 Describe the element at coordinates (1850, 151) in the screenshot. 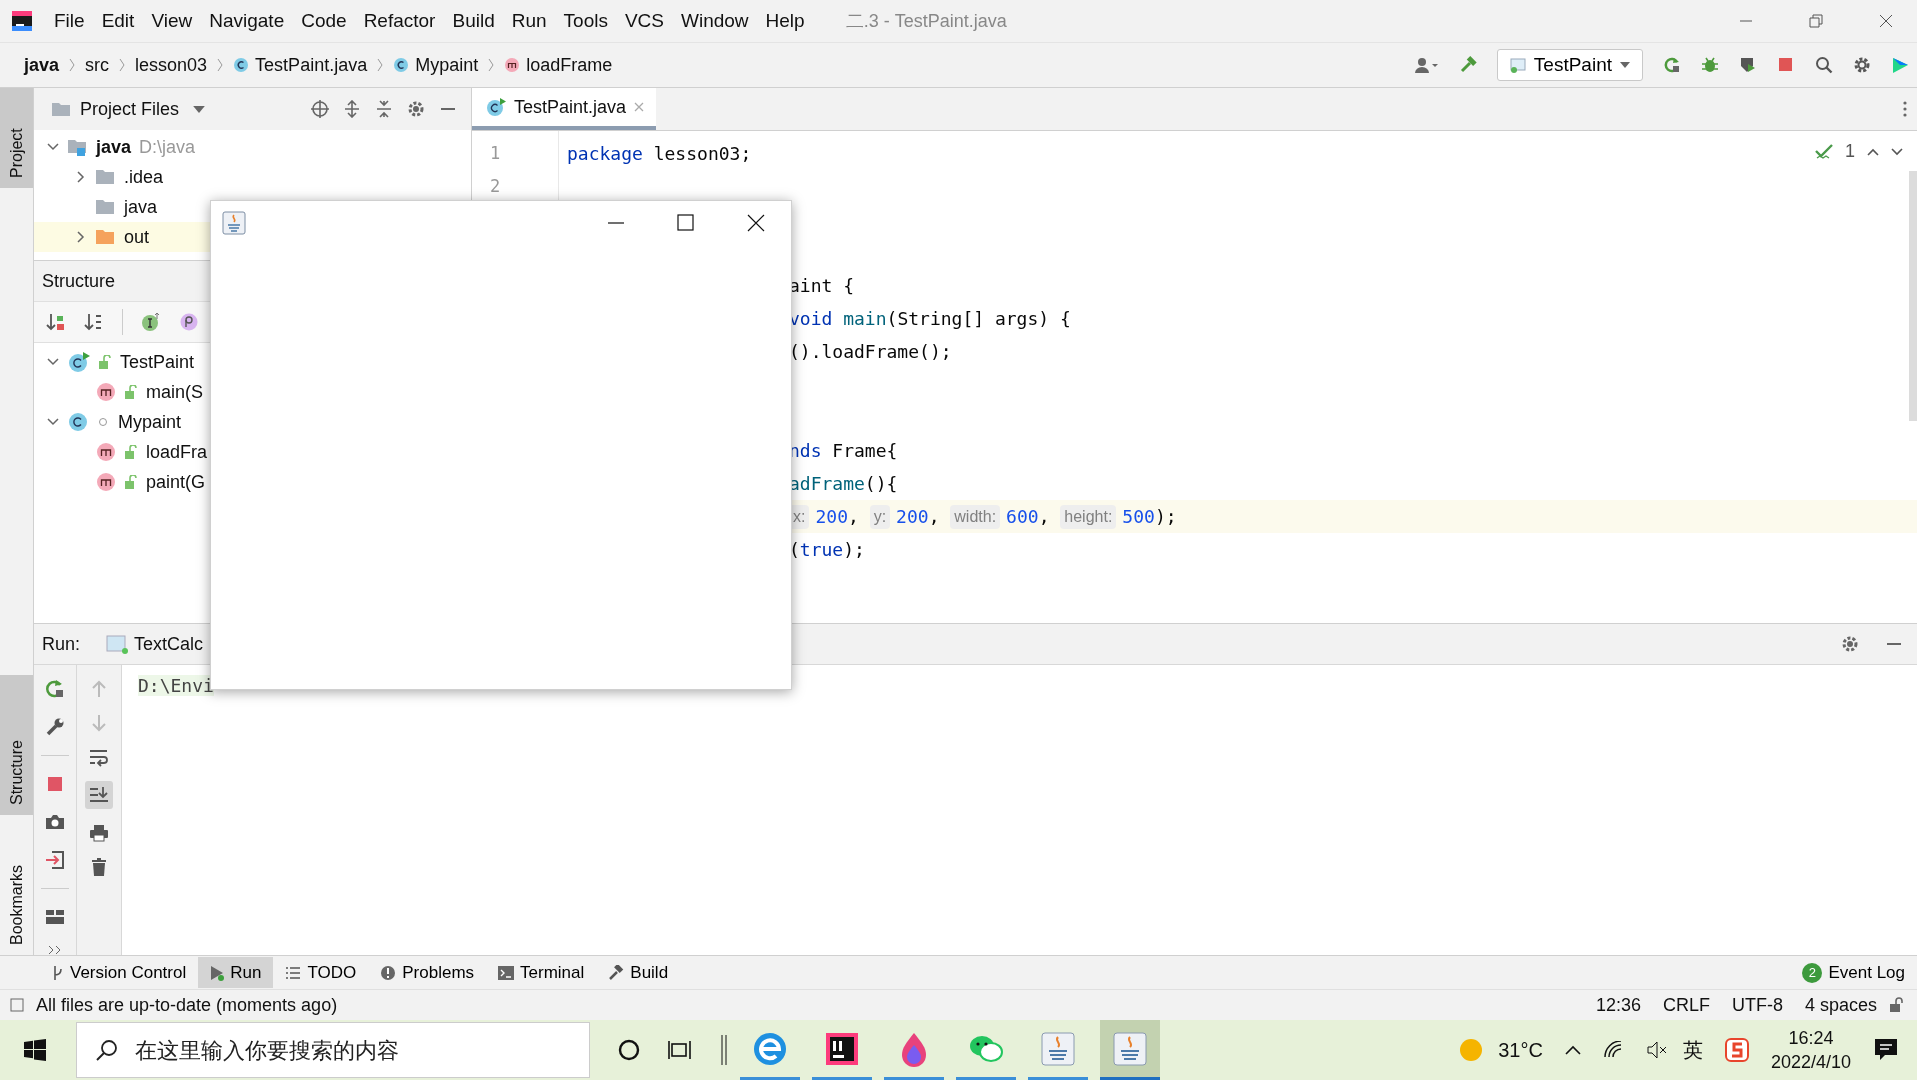

I see `inspection-count: 1` at that location.